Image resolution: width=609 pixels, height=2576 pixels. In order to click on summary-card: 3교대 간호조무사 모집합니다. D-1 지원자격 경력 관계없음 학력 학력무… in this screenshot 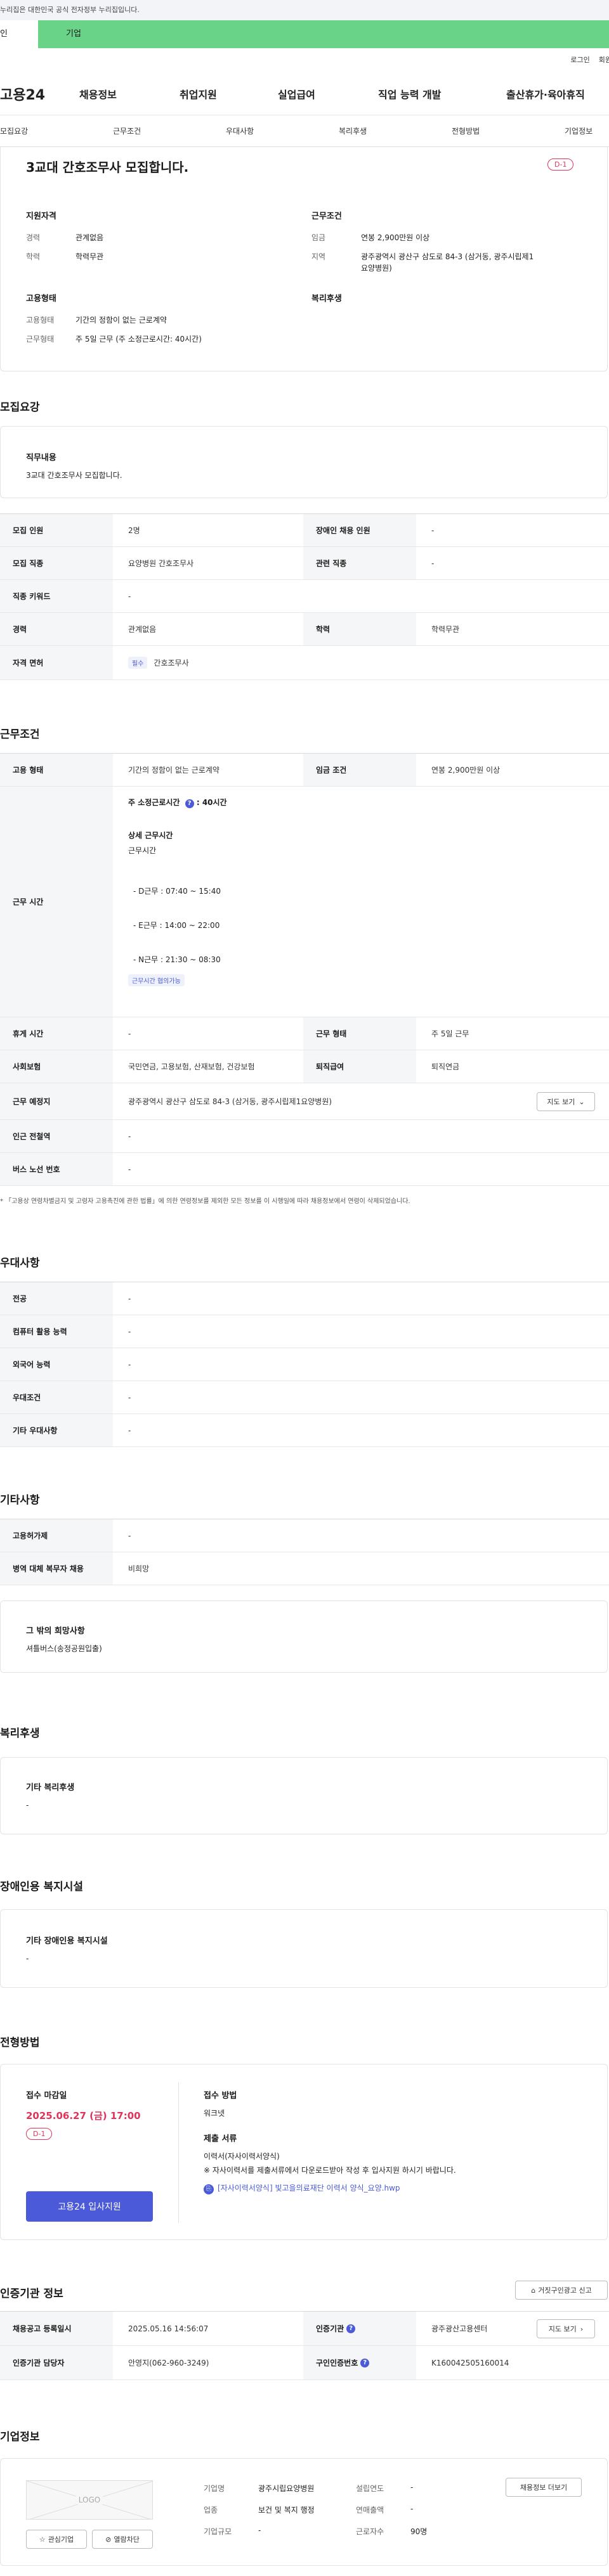, I will do `click(304, 259)`.